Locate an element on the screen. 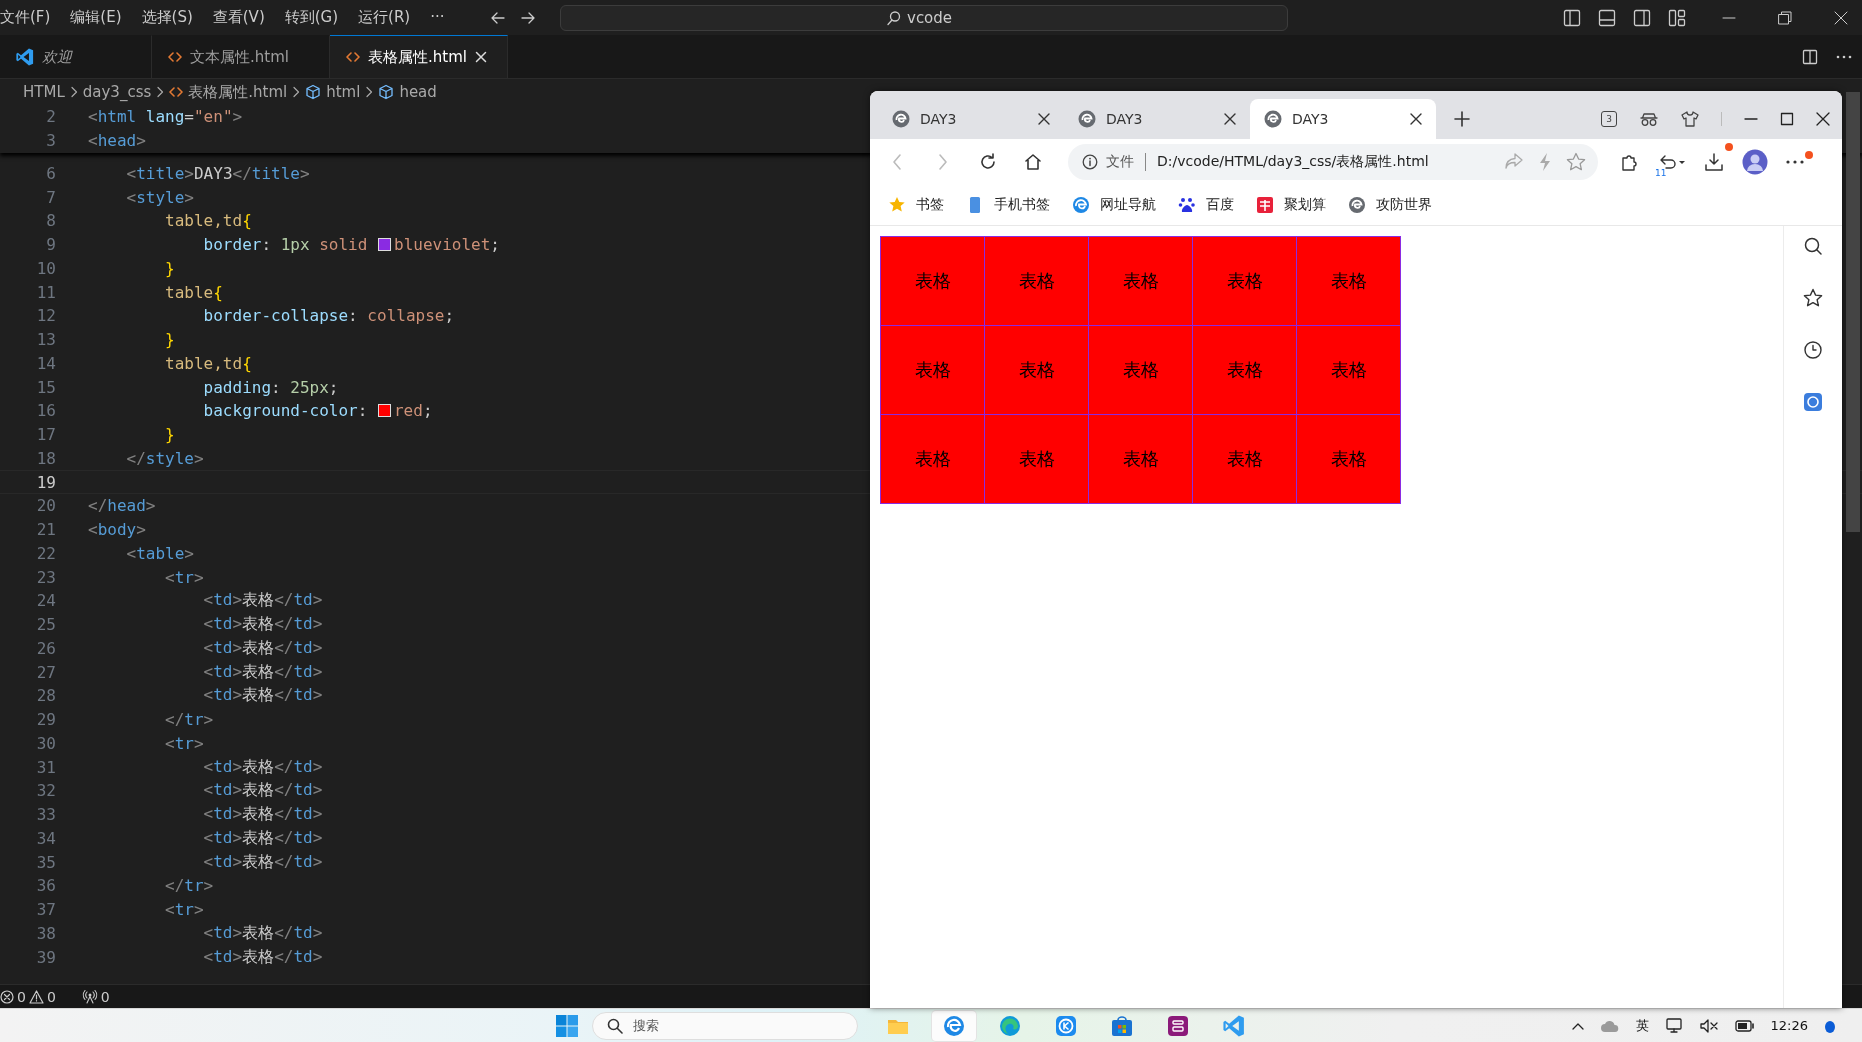 Image resolution: width=1862 pixels, height=1042 pixels. menu-item: 运行(R) is located at coordinates (384, 17).